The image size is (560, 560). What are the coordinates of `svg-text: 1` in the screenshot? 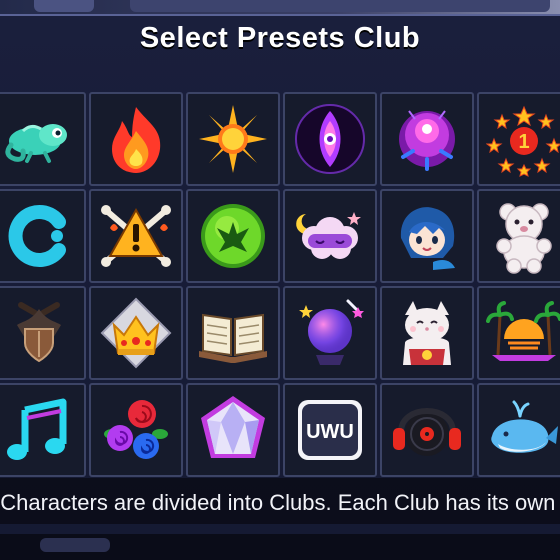 It's located at (523, 142).